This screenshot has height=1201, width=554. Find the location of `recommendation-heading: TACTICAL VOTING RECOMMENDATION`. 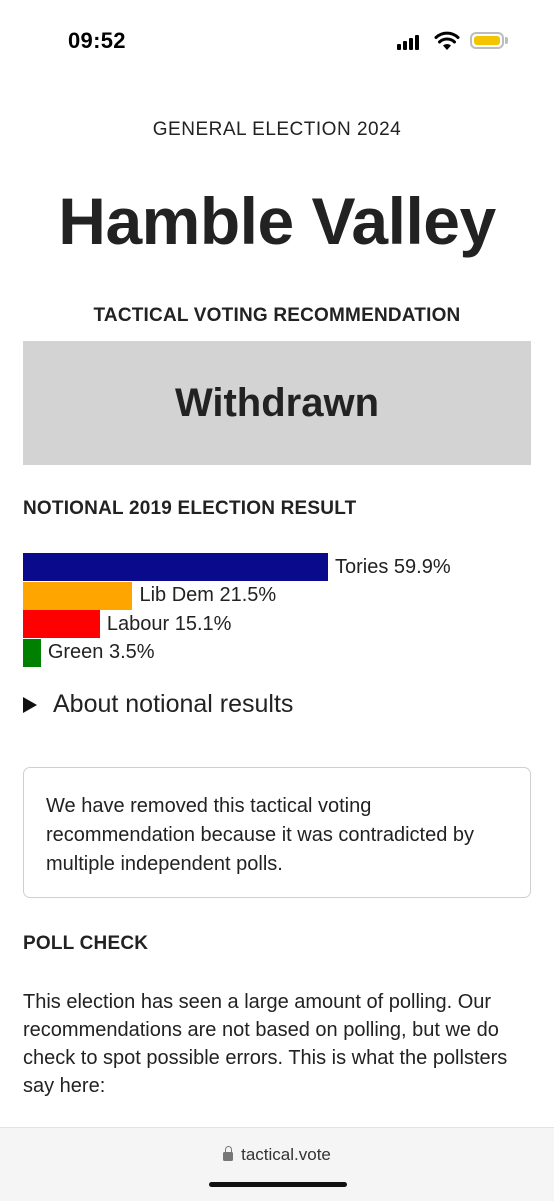

recommendation-heading: TACTICAL VOTING RECOMMENDATION is located at coordinates (277, 315).